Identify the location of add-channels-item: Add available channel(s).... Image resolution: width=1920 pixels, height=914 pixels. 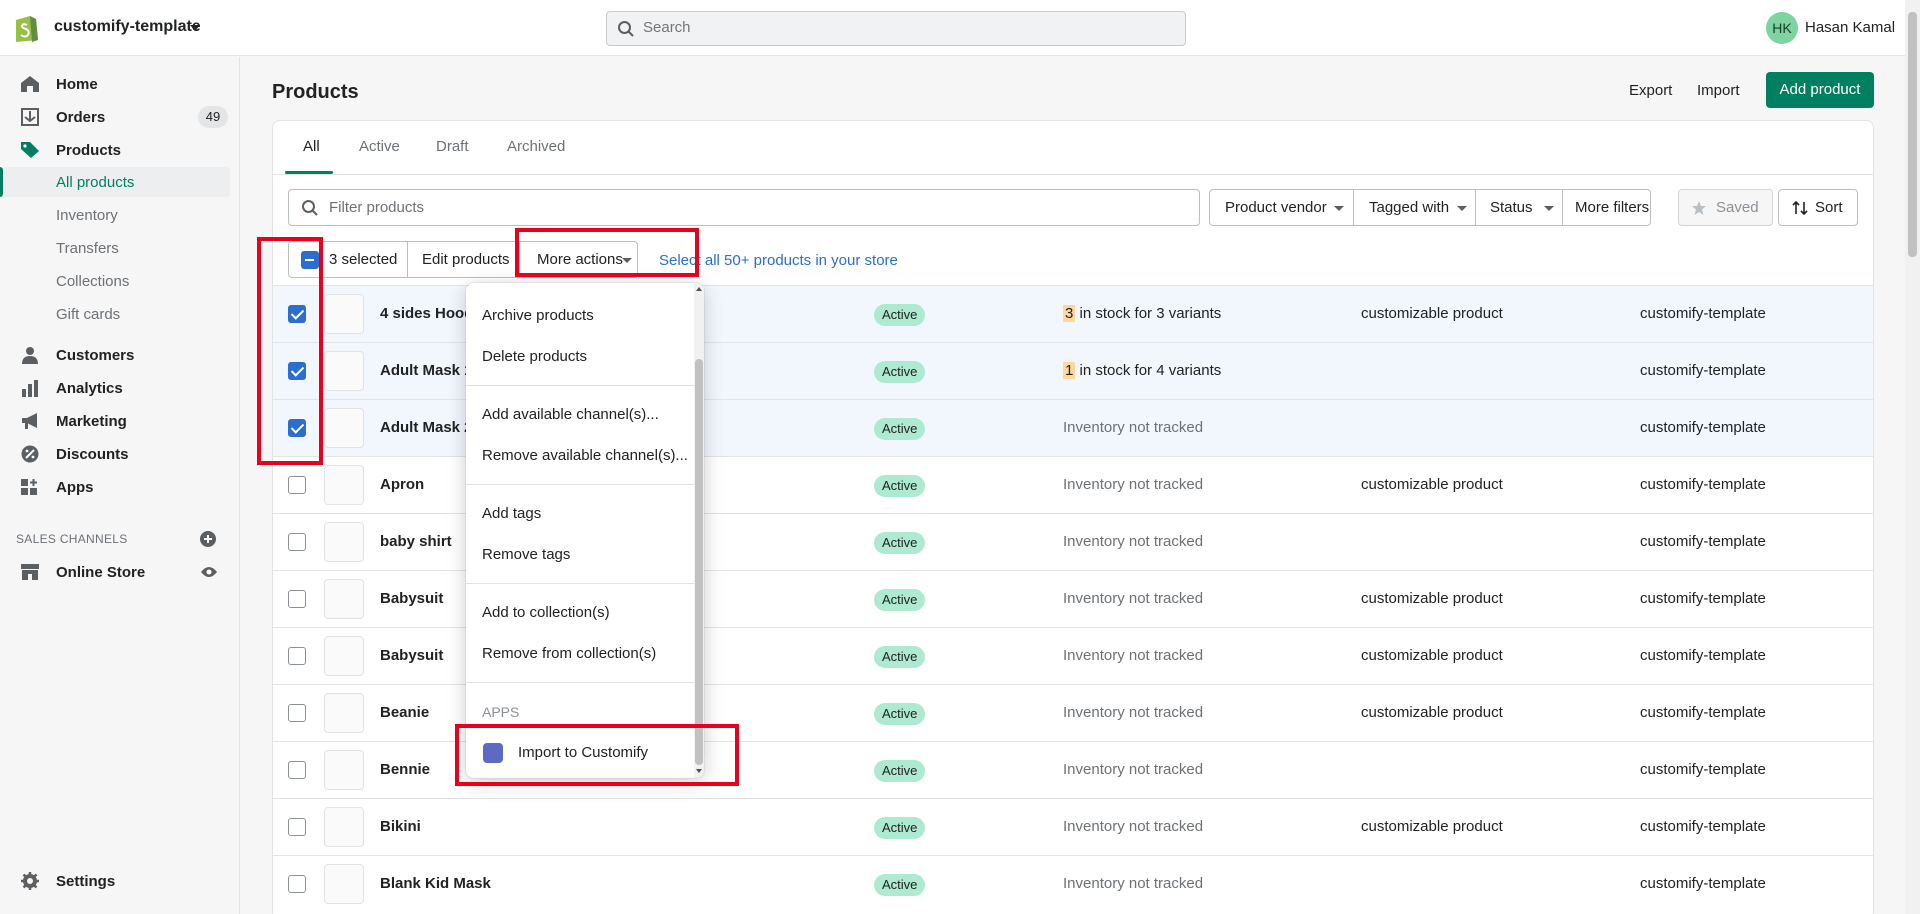
(570, 414).